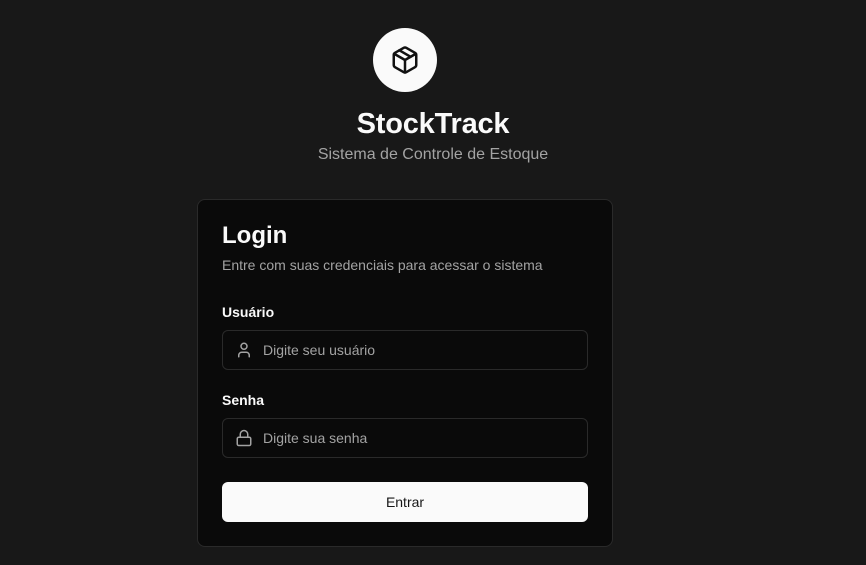 Image resolution: width=866 pixels, height=565 pixels. I want to click on login-button: Entrar, so click(405, 502).